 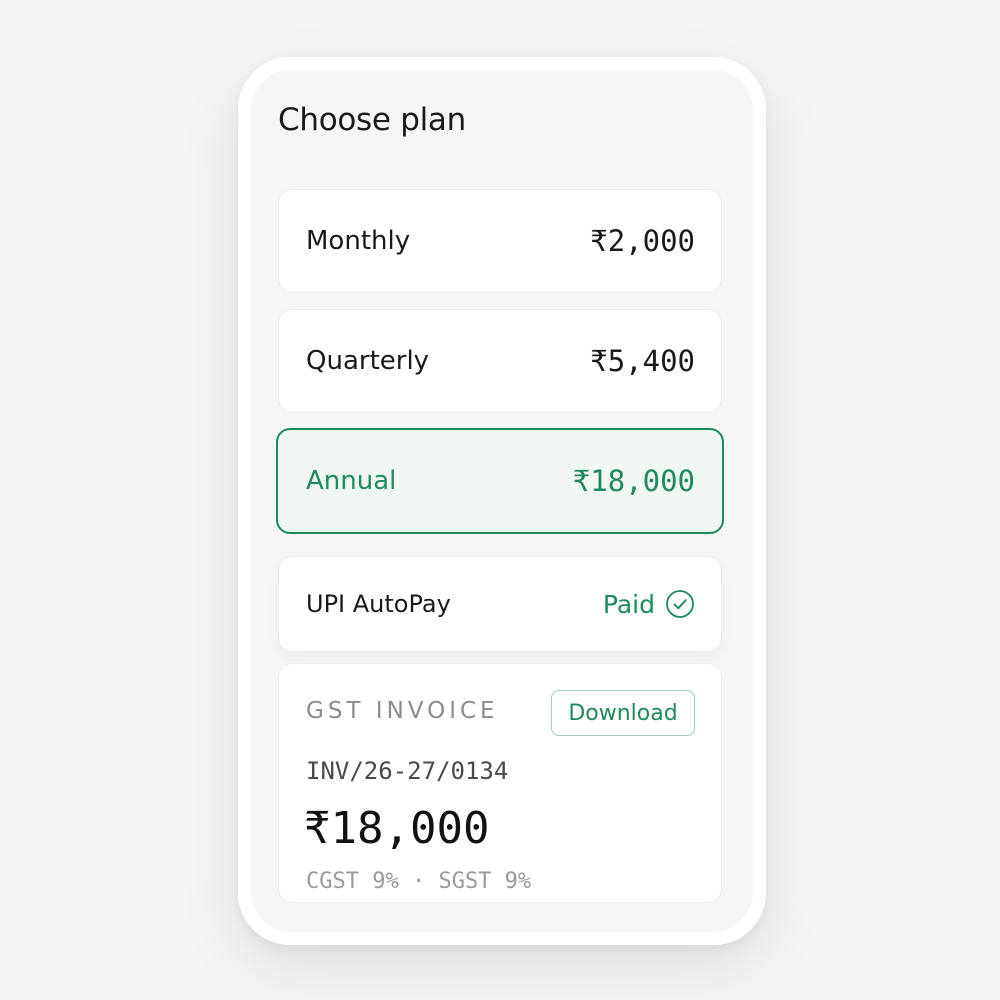 What do you see at coordinates (397, 828) in the screenshot?
I see `invoice-amount: ₹18,000` at bounding box center [397, 828].